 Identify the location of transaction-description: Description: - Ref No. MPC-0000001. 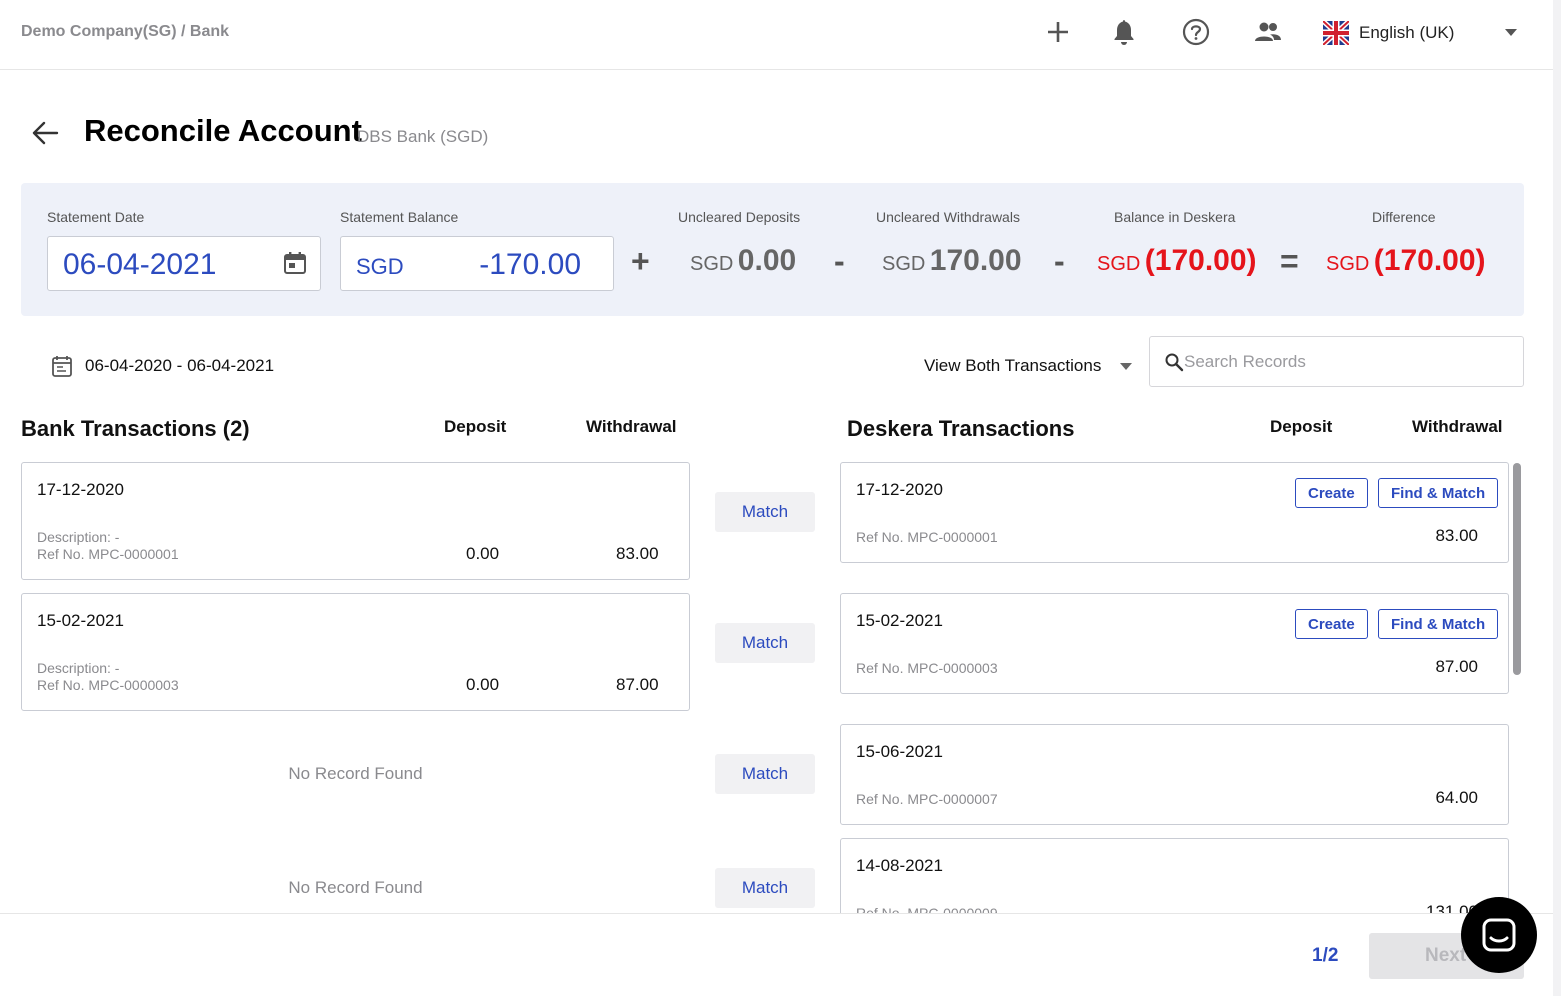
(108, 546).